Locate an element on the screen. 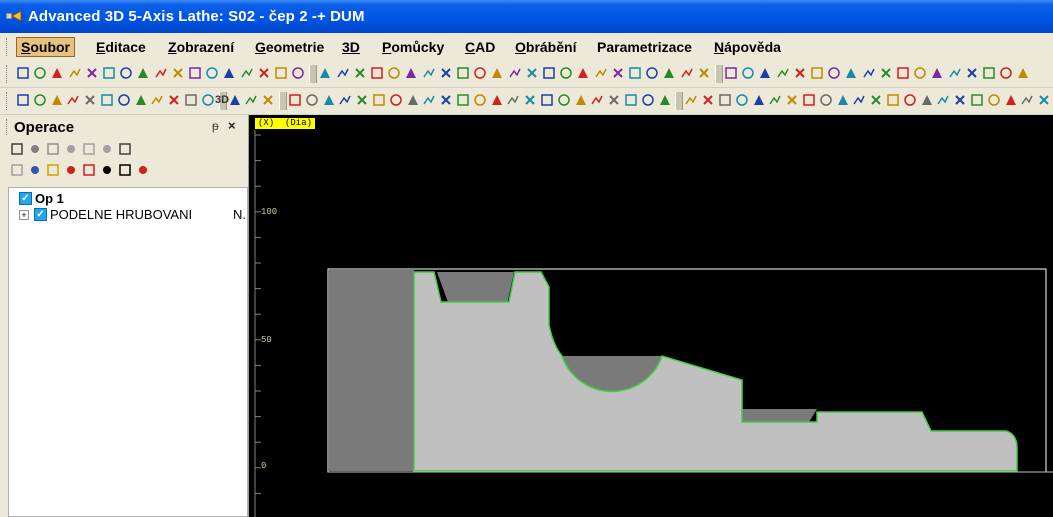 The image size is (1053, 517). menu-item-3d: 3D is located at coordinates (351, 47).